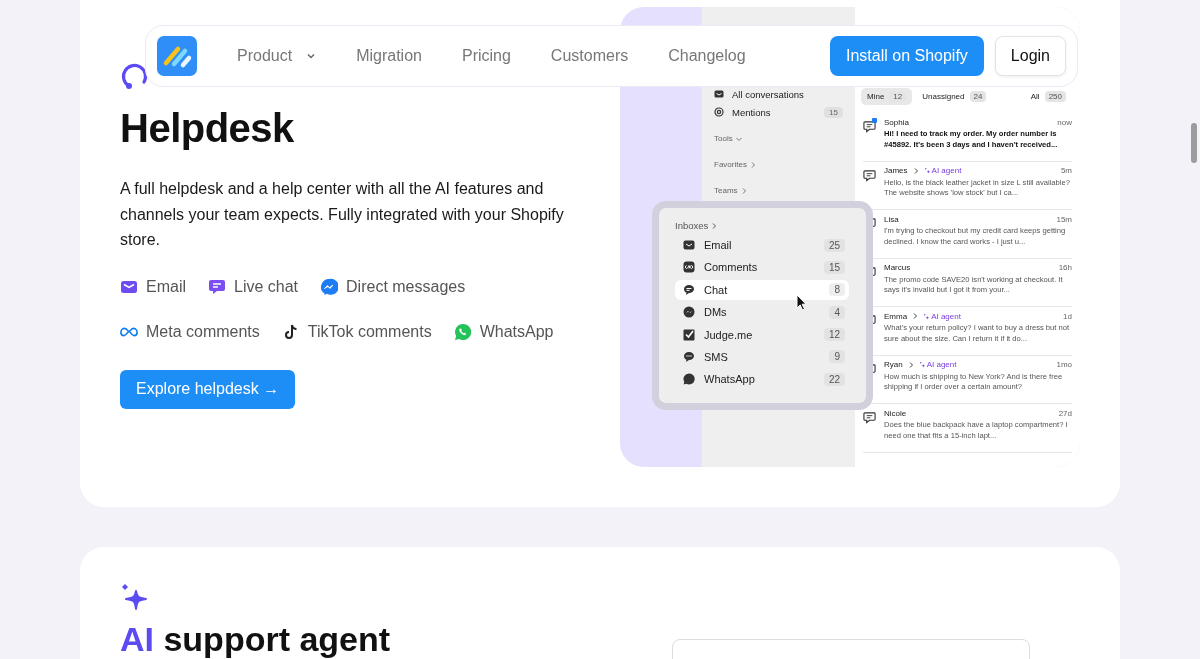 The image size is (1200, 659). I want to click on nav-link: Changelog, so click(707, 56).